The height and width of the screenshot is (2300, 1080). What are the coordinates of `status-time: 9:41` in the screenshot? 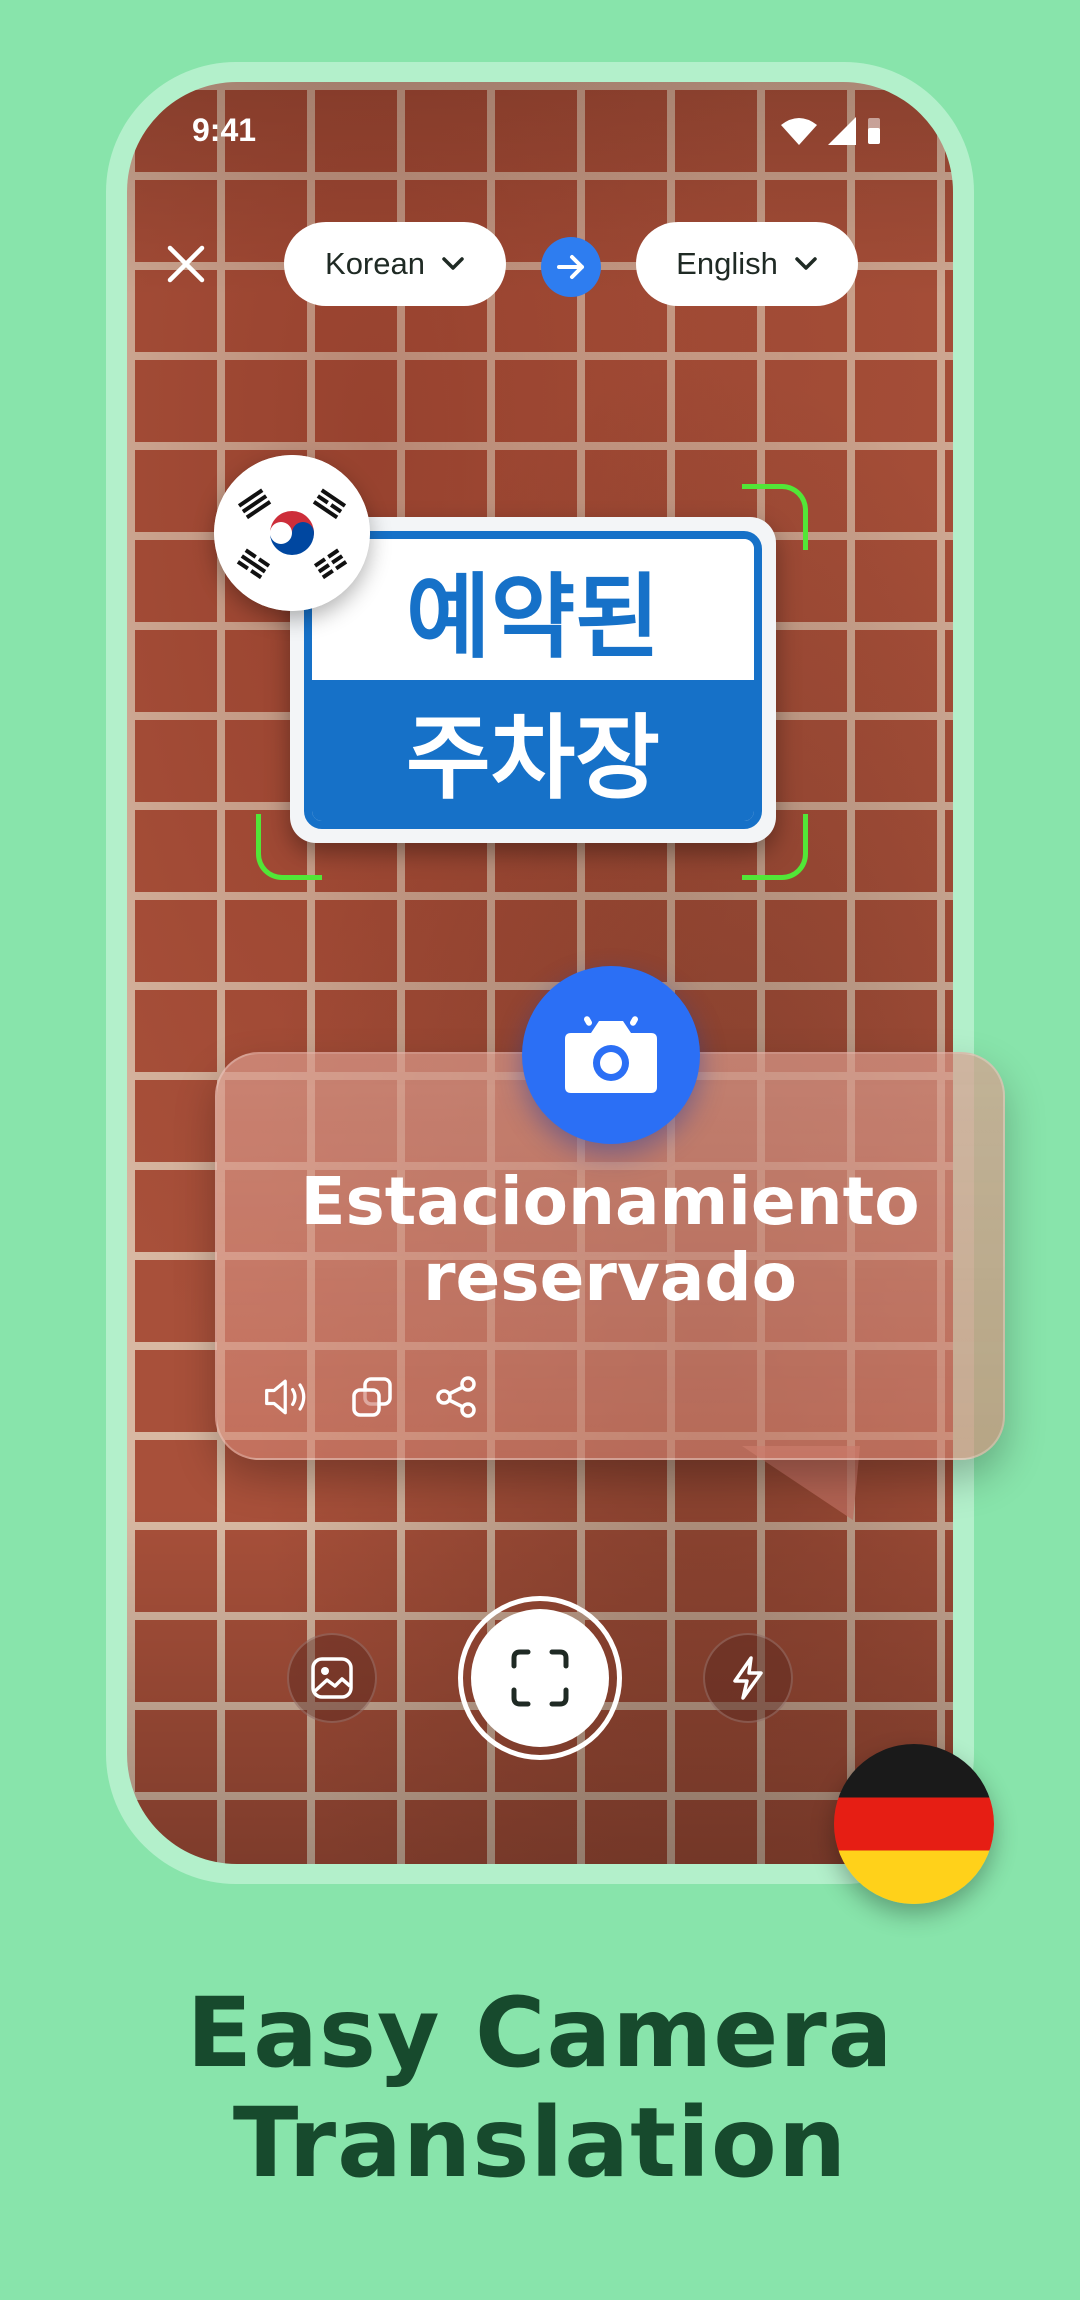 It's located at (224, 130).